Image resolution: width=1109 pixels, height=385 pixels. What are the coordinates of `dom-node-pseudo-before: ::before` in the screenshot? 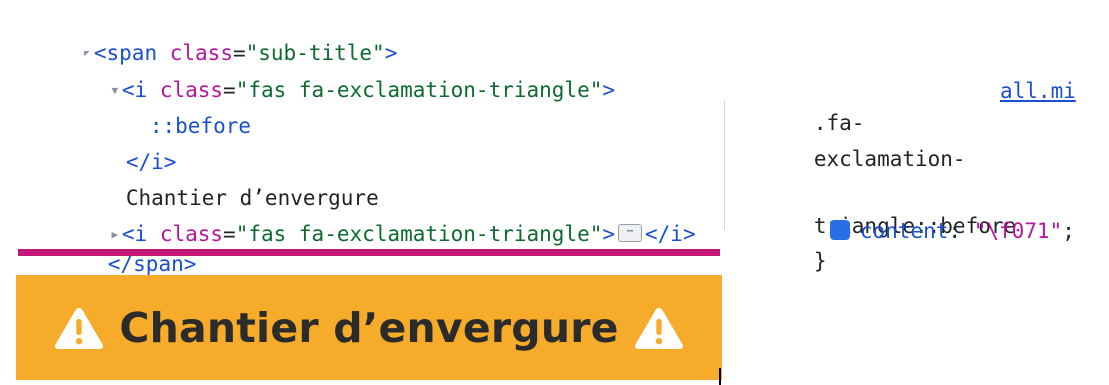 It's located at (162, 108).